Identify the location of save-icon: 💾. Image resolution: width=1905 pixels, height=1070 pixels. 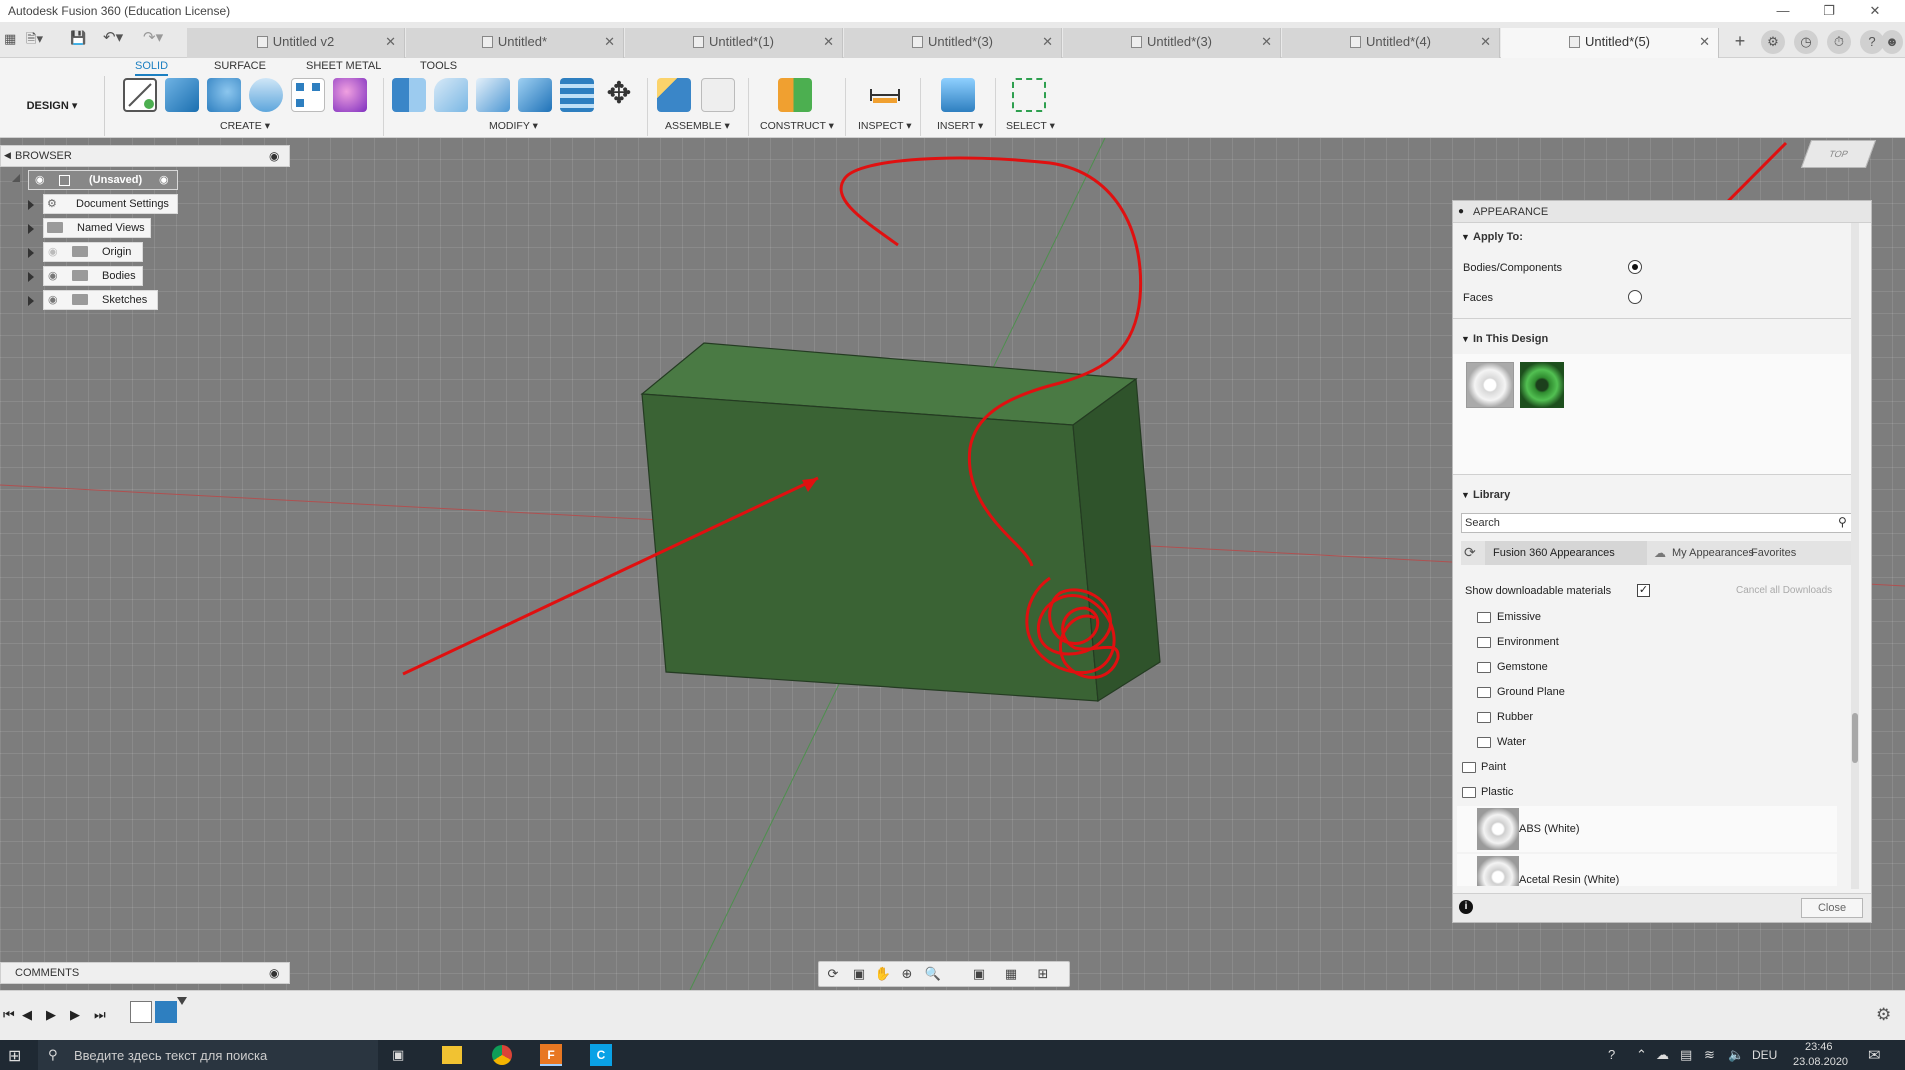
(79, 39).